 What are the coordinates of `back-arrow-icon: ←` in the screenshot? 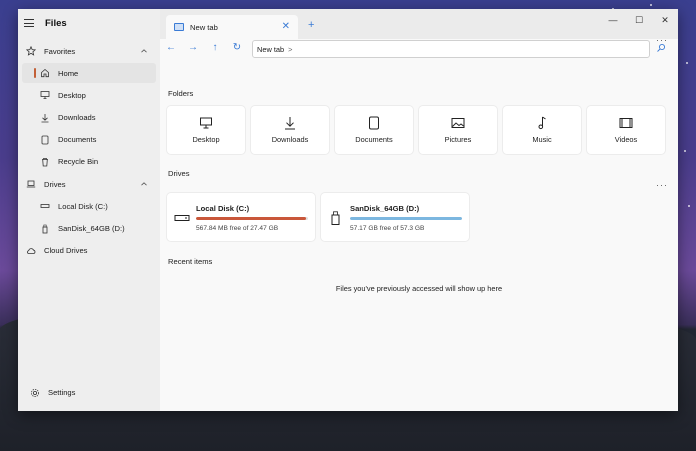 It's located at (171, 48).